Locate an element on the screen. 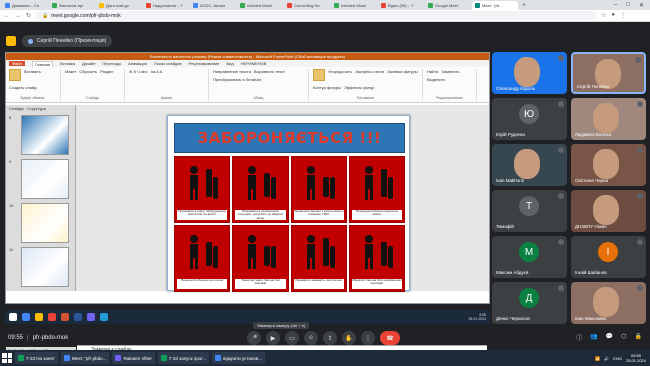 The image size is (650, 366). browser-tab: Дати нові ур is located at coordinates (119, 5).